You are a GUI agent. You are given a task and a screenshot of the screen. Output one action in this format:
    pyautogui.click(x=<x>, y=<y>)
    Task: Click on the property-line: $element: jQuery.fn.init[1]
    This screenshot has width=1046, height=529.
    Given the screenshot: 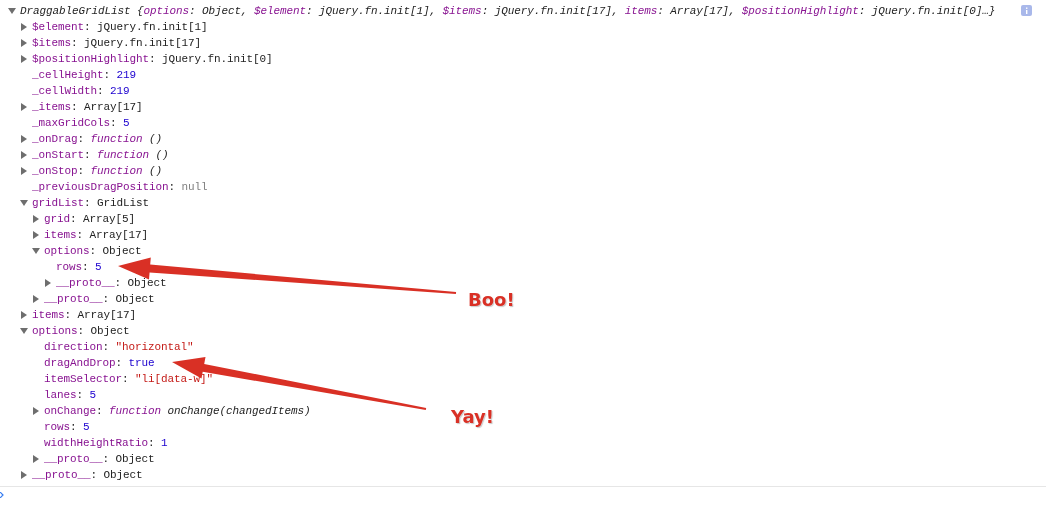 What is the action you would take?
    pyautogui.click(x=120, y=27)
    